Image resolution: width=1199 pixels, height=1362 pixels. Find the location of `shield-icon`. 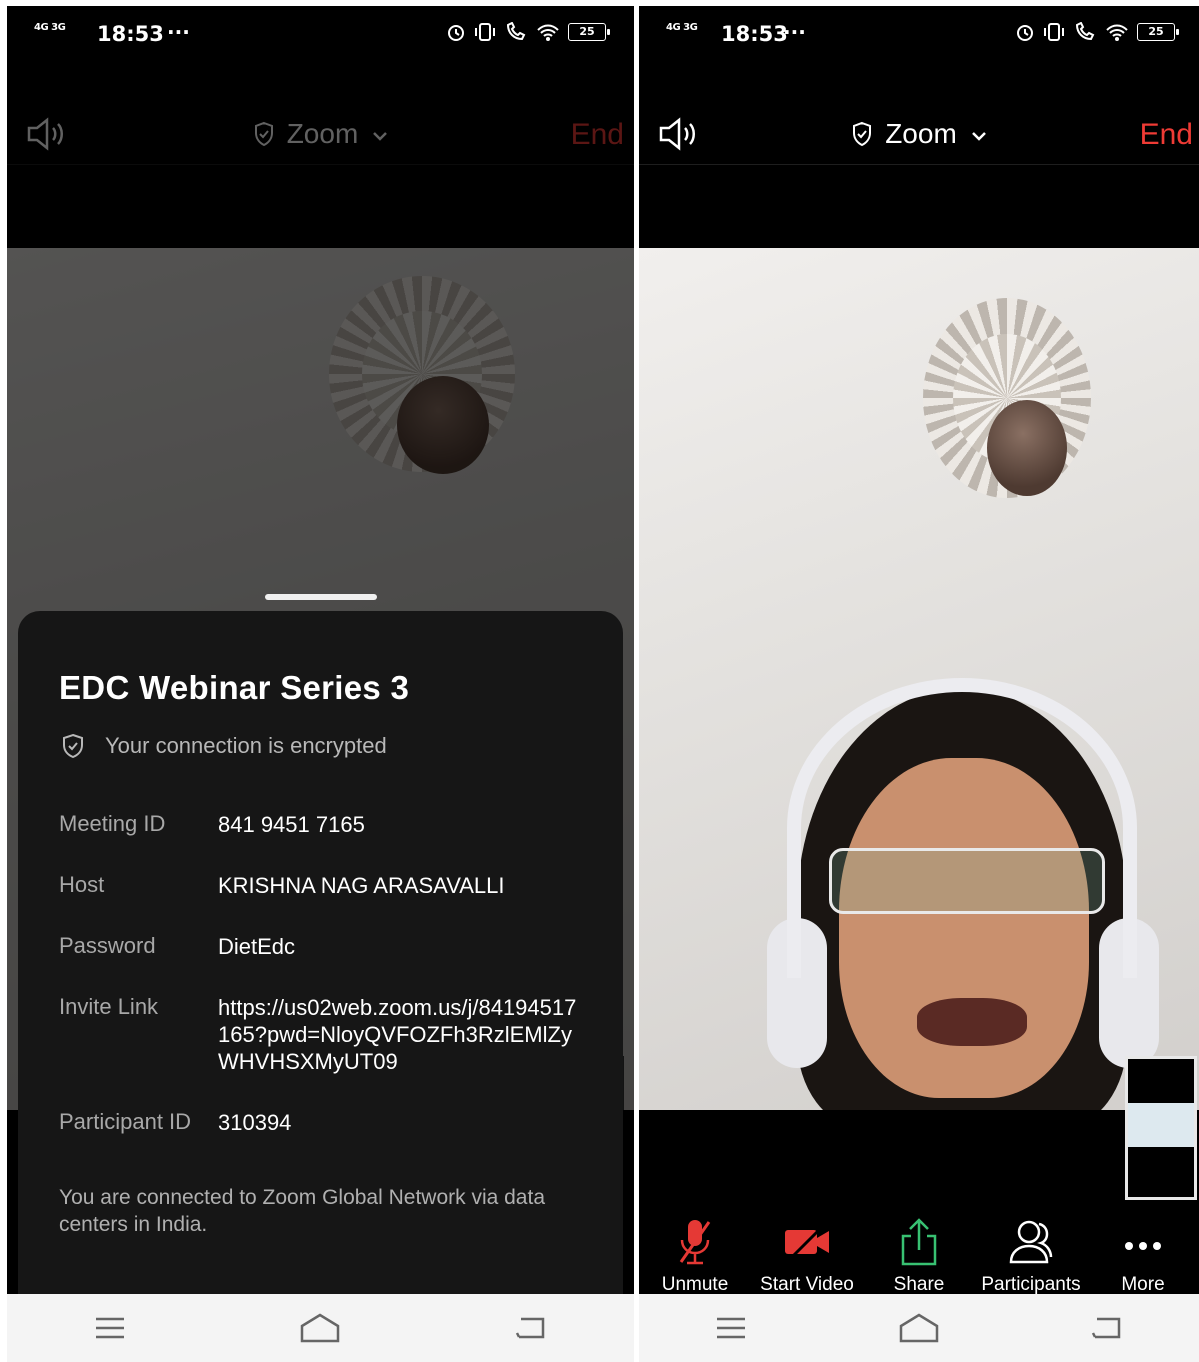

shield-icon is located at coordinates (862, 134).